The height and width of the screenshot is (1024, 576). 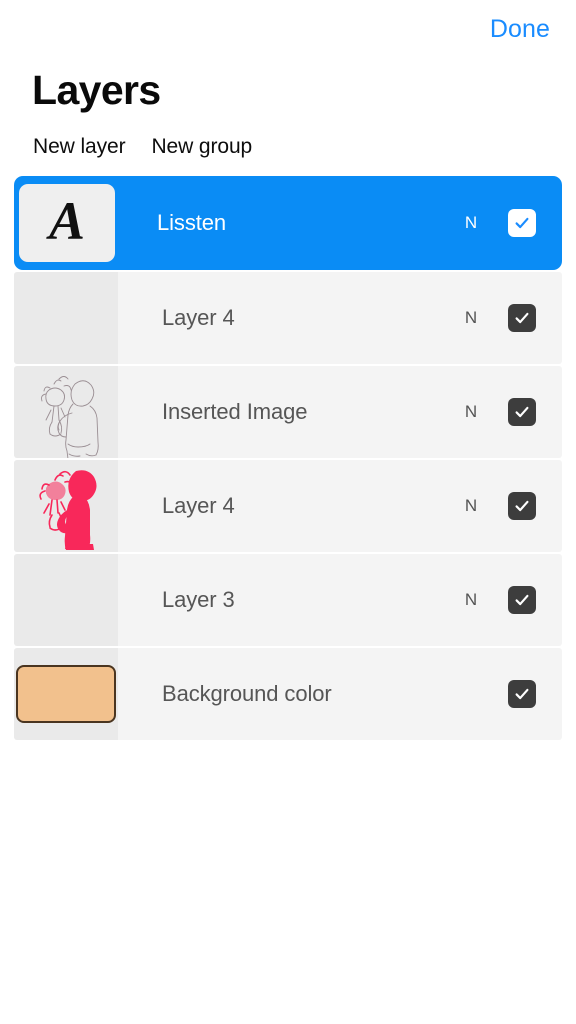 I want to click on top-bar: Done, so click(x=288, y=29).